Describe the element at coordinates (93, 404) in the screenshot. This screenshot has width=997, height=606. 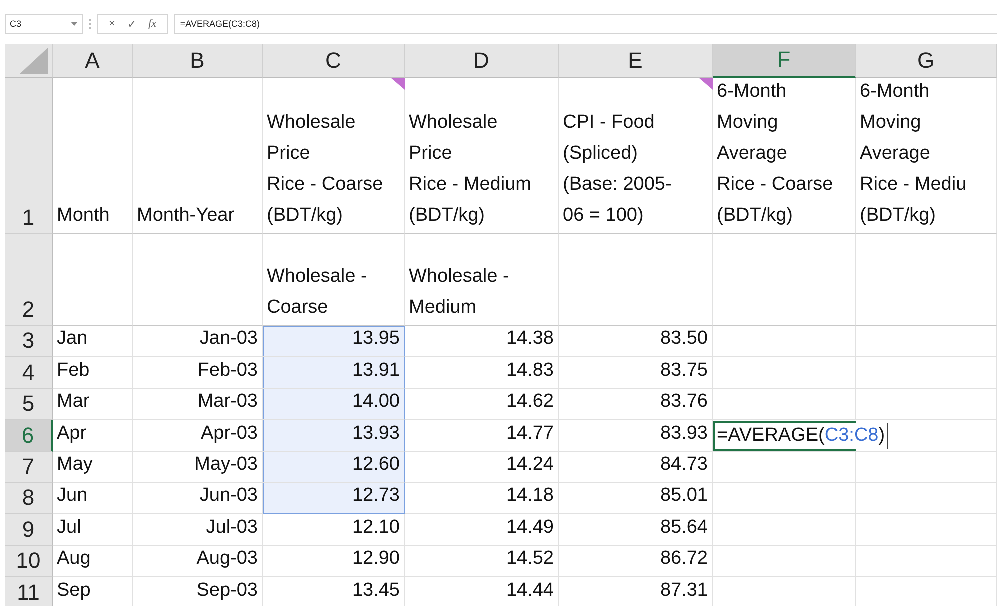
I see `table-cell: Mar` at that location.